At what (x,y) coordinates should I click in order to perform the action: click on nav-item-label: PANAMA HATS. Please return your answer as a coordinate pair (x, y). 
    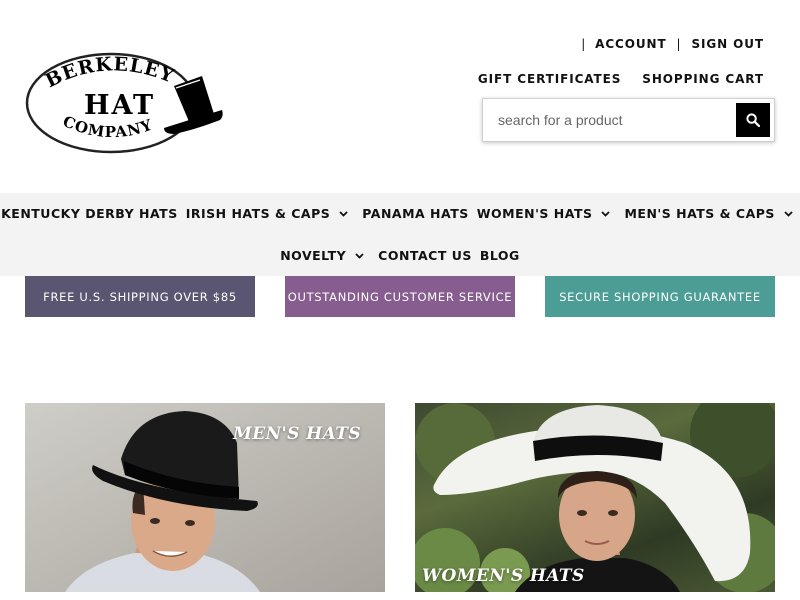
    Looking at the image, I should click on (415, 213).